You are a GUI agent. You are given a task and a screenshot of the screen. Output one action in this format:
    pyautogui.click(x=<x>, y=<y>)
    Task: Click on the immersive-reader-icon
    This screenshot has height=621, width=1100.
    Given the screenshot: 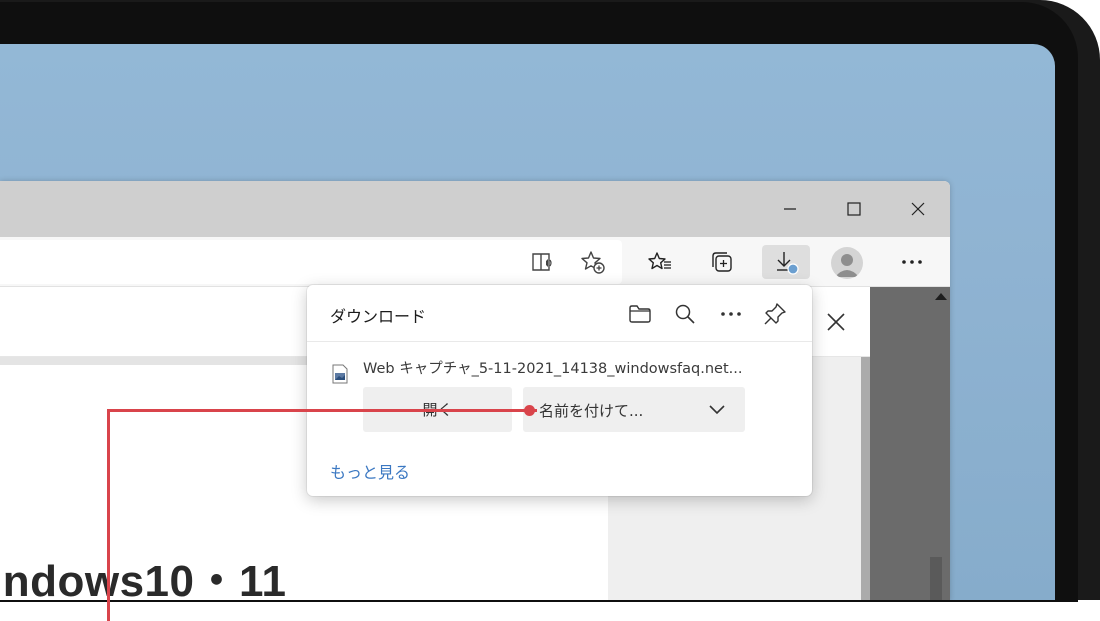 What is the action you would take?
    pyautogui.click(x=542, y=262)
    